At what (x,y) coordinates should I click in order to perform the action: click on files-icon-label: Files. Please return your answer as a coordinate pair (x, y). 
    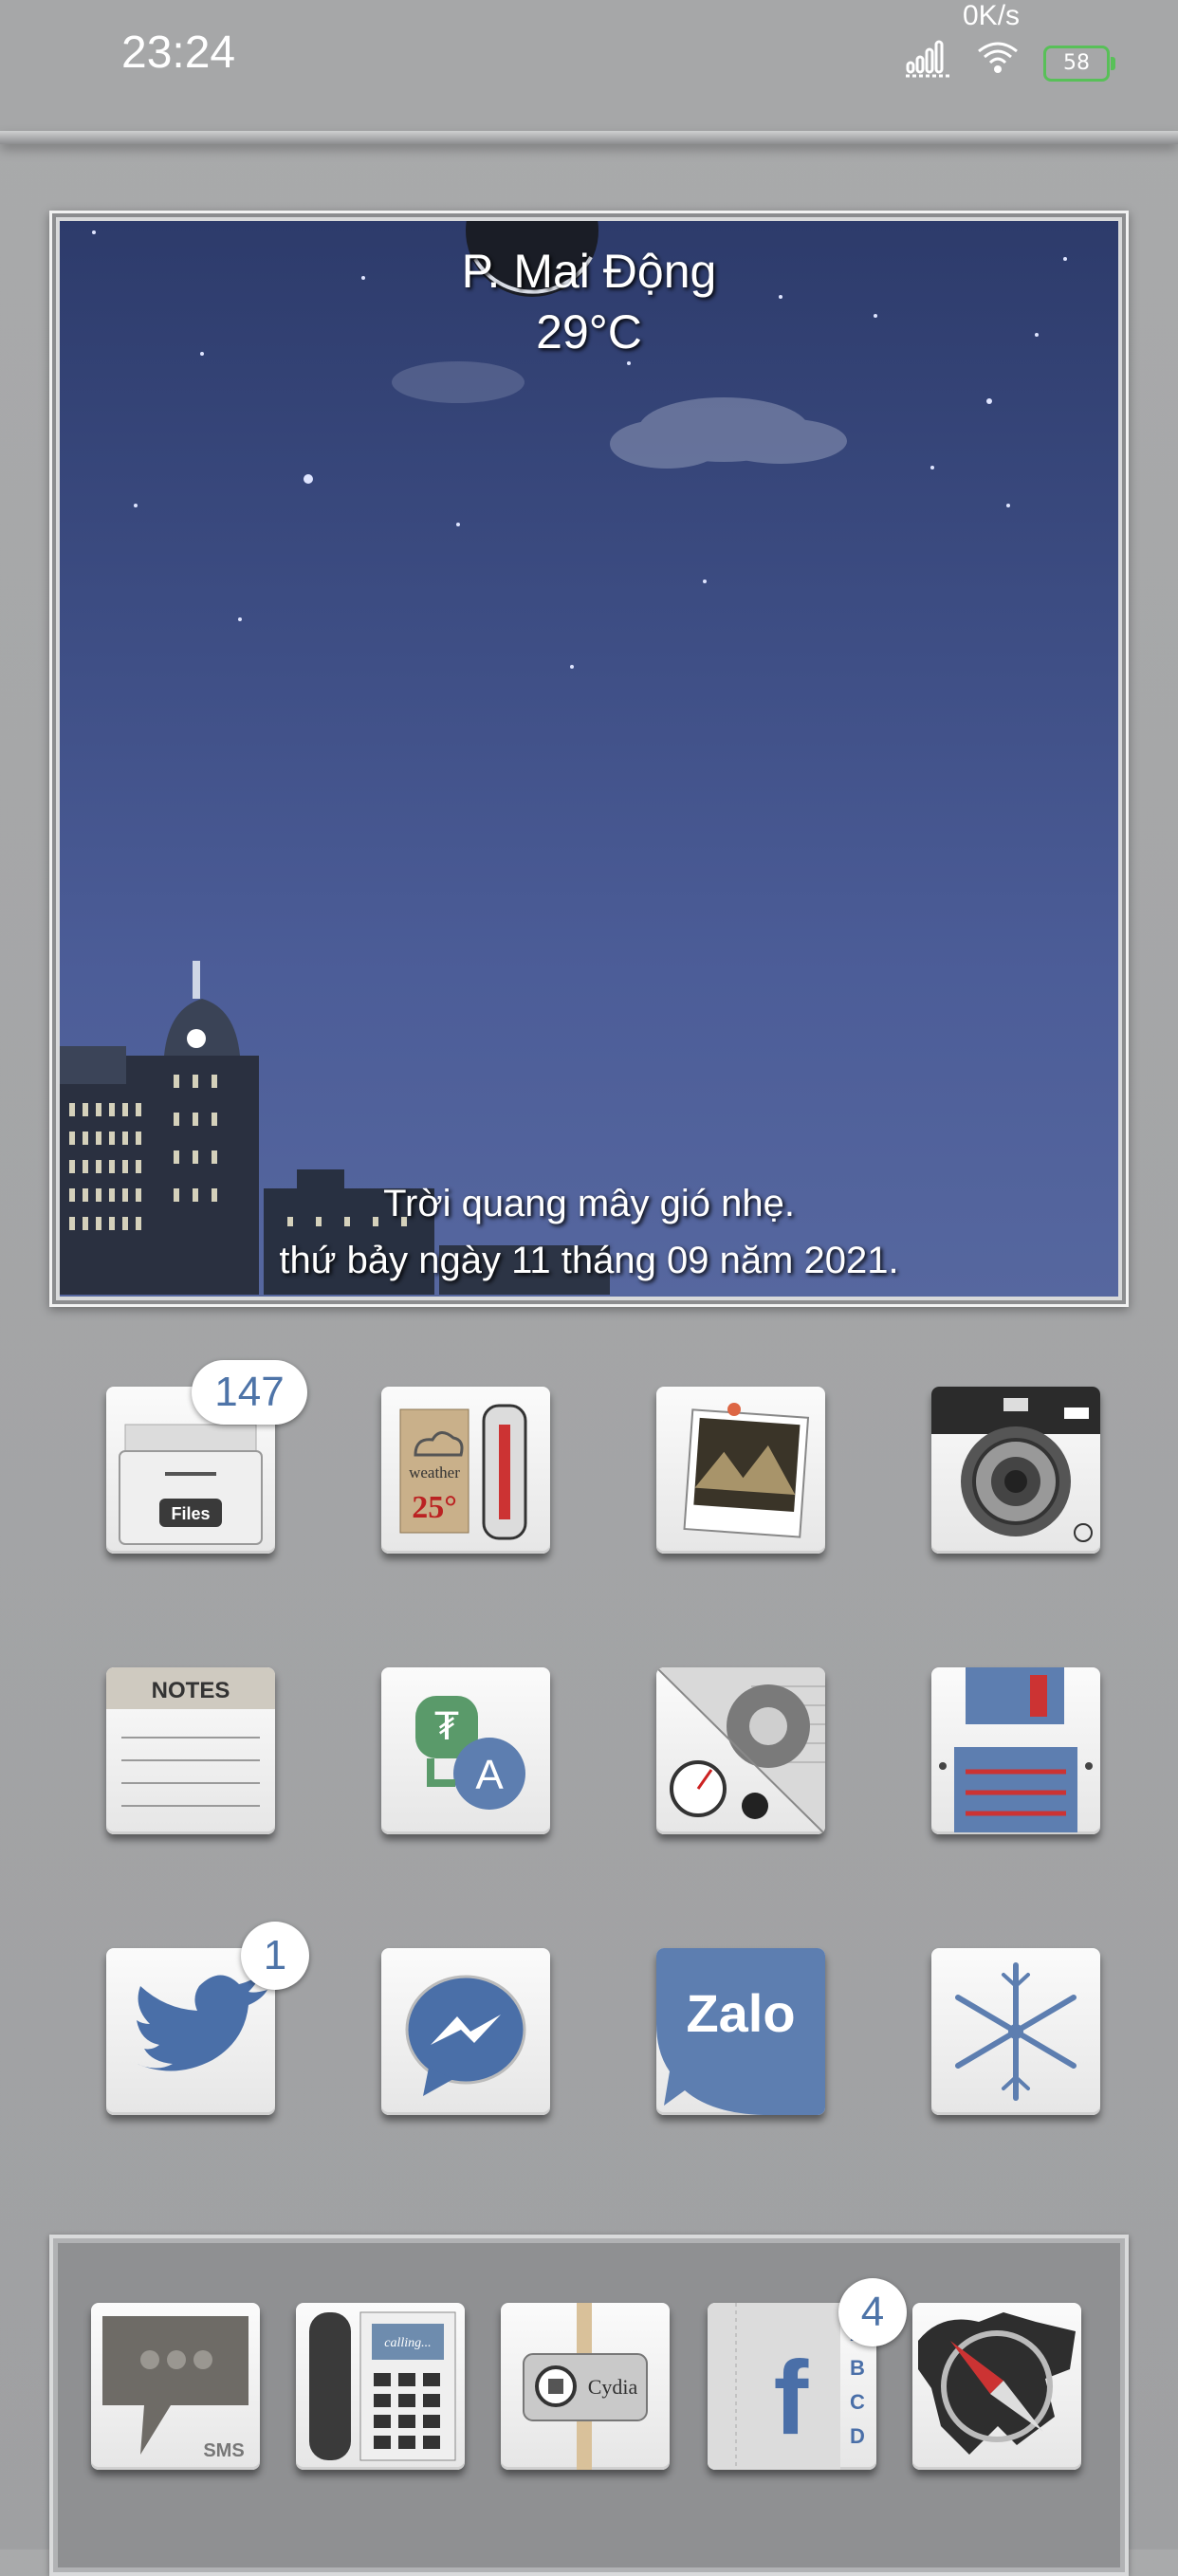
    Looking at the image, I should click on (190, 1513).